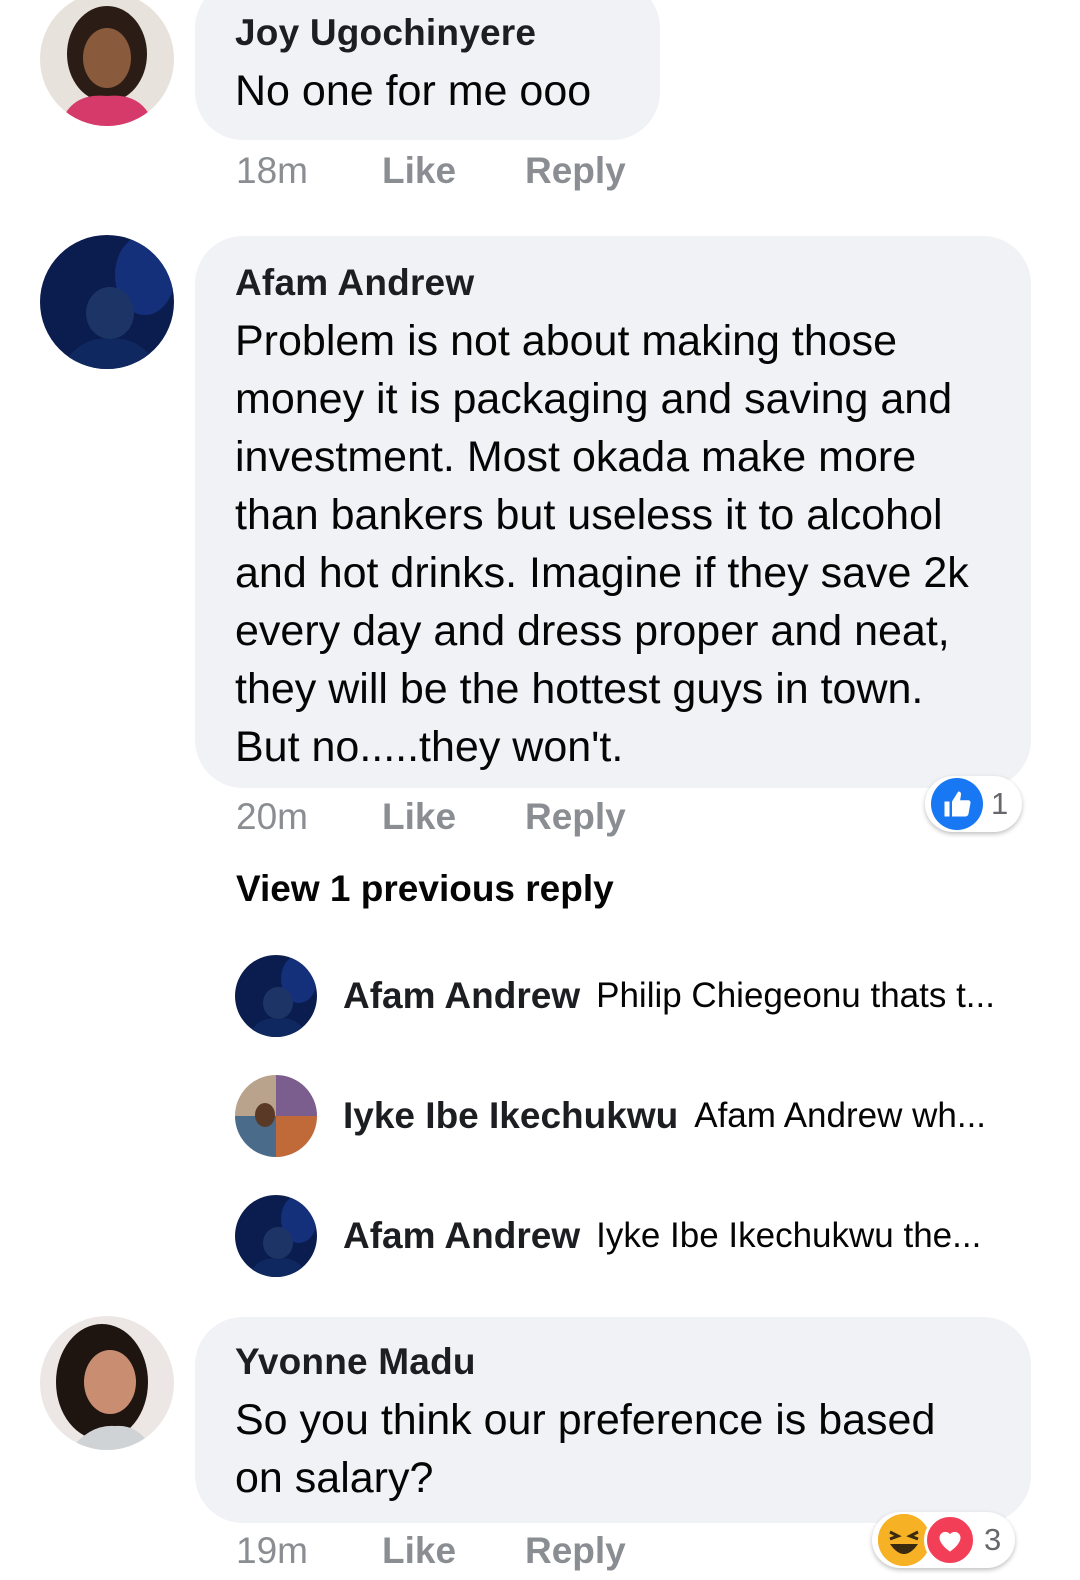  I want to click on reply-author: Iyke Ibe Ikechukwu, so click(510, 1116).